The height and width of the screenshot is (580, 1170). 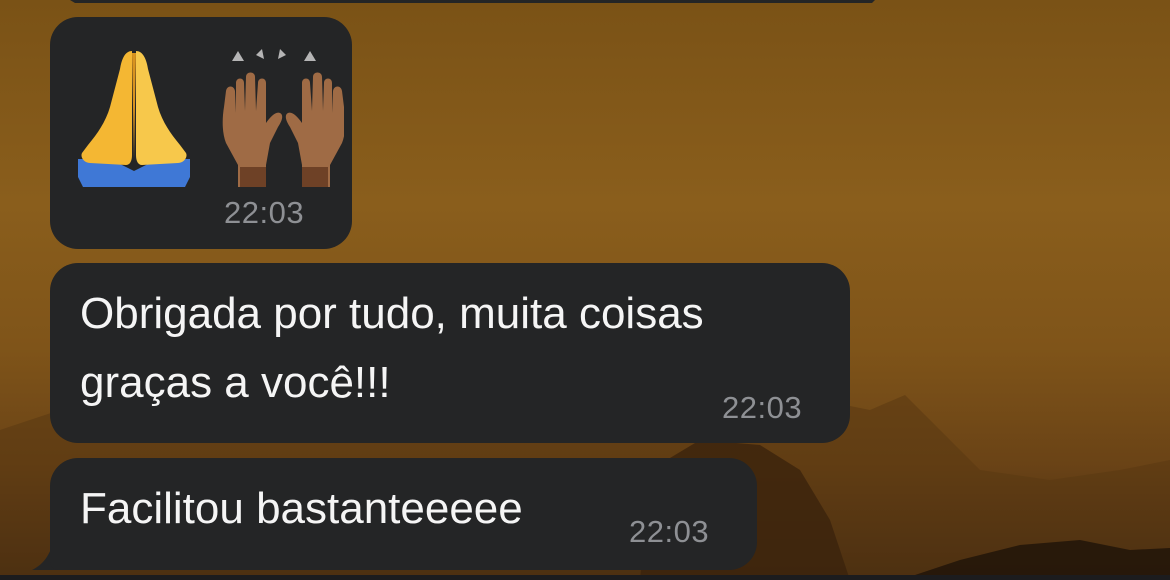 I want to click on message-bubble-emoji: 22:03, so click(x=201, y=133).